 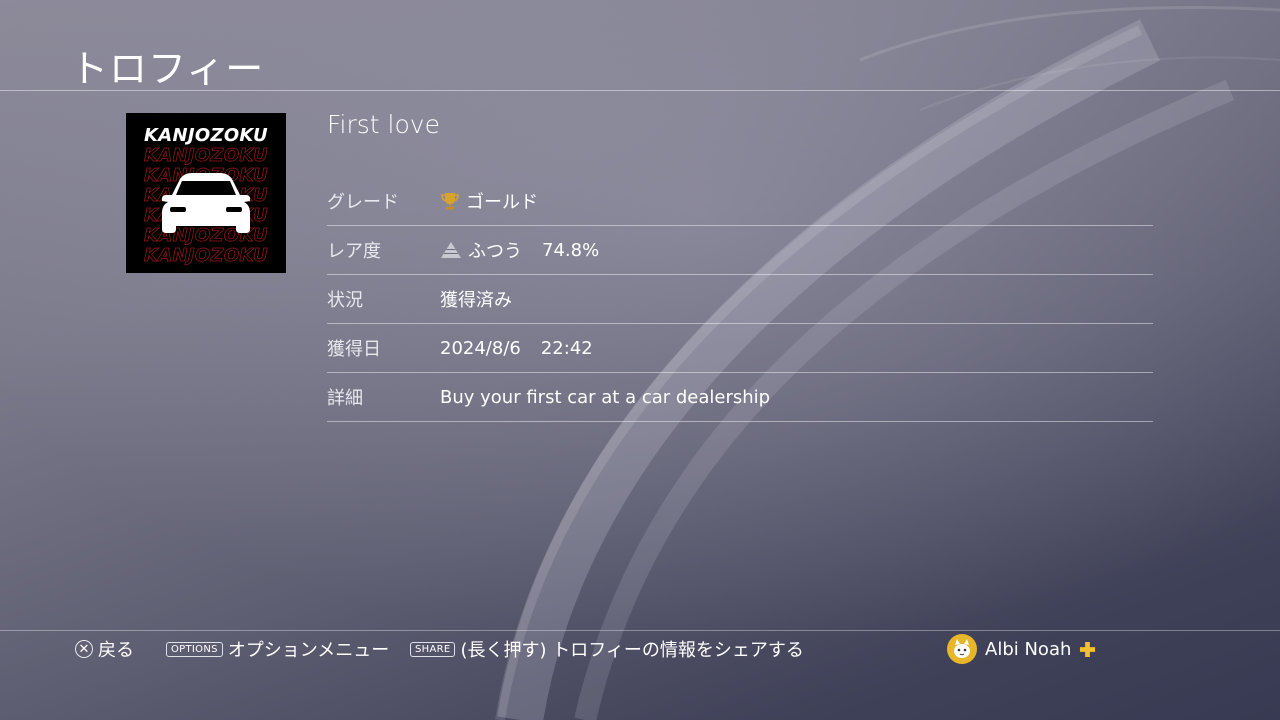 What do you see at coordinates (640, 90) in the screenshot?
I see `header-divider` at bounding box center [640, 90].